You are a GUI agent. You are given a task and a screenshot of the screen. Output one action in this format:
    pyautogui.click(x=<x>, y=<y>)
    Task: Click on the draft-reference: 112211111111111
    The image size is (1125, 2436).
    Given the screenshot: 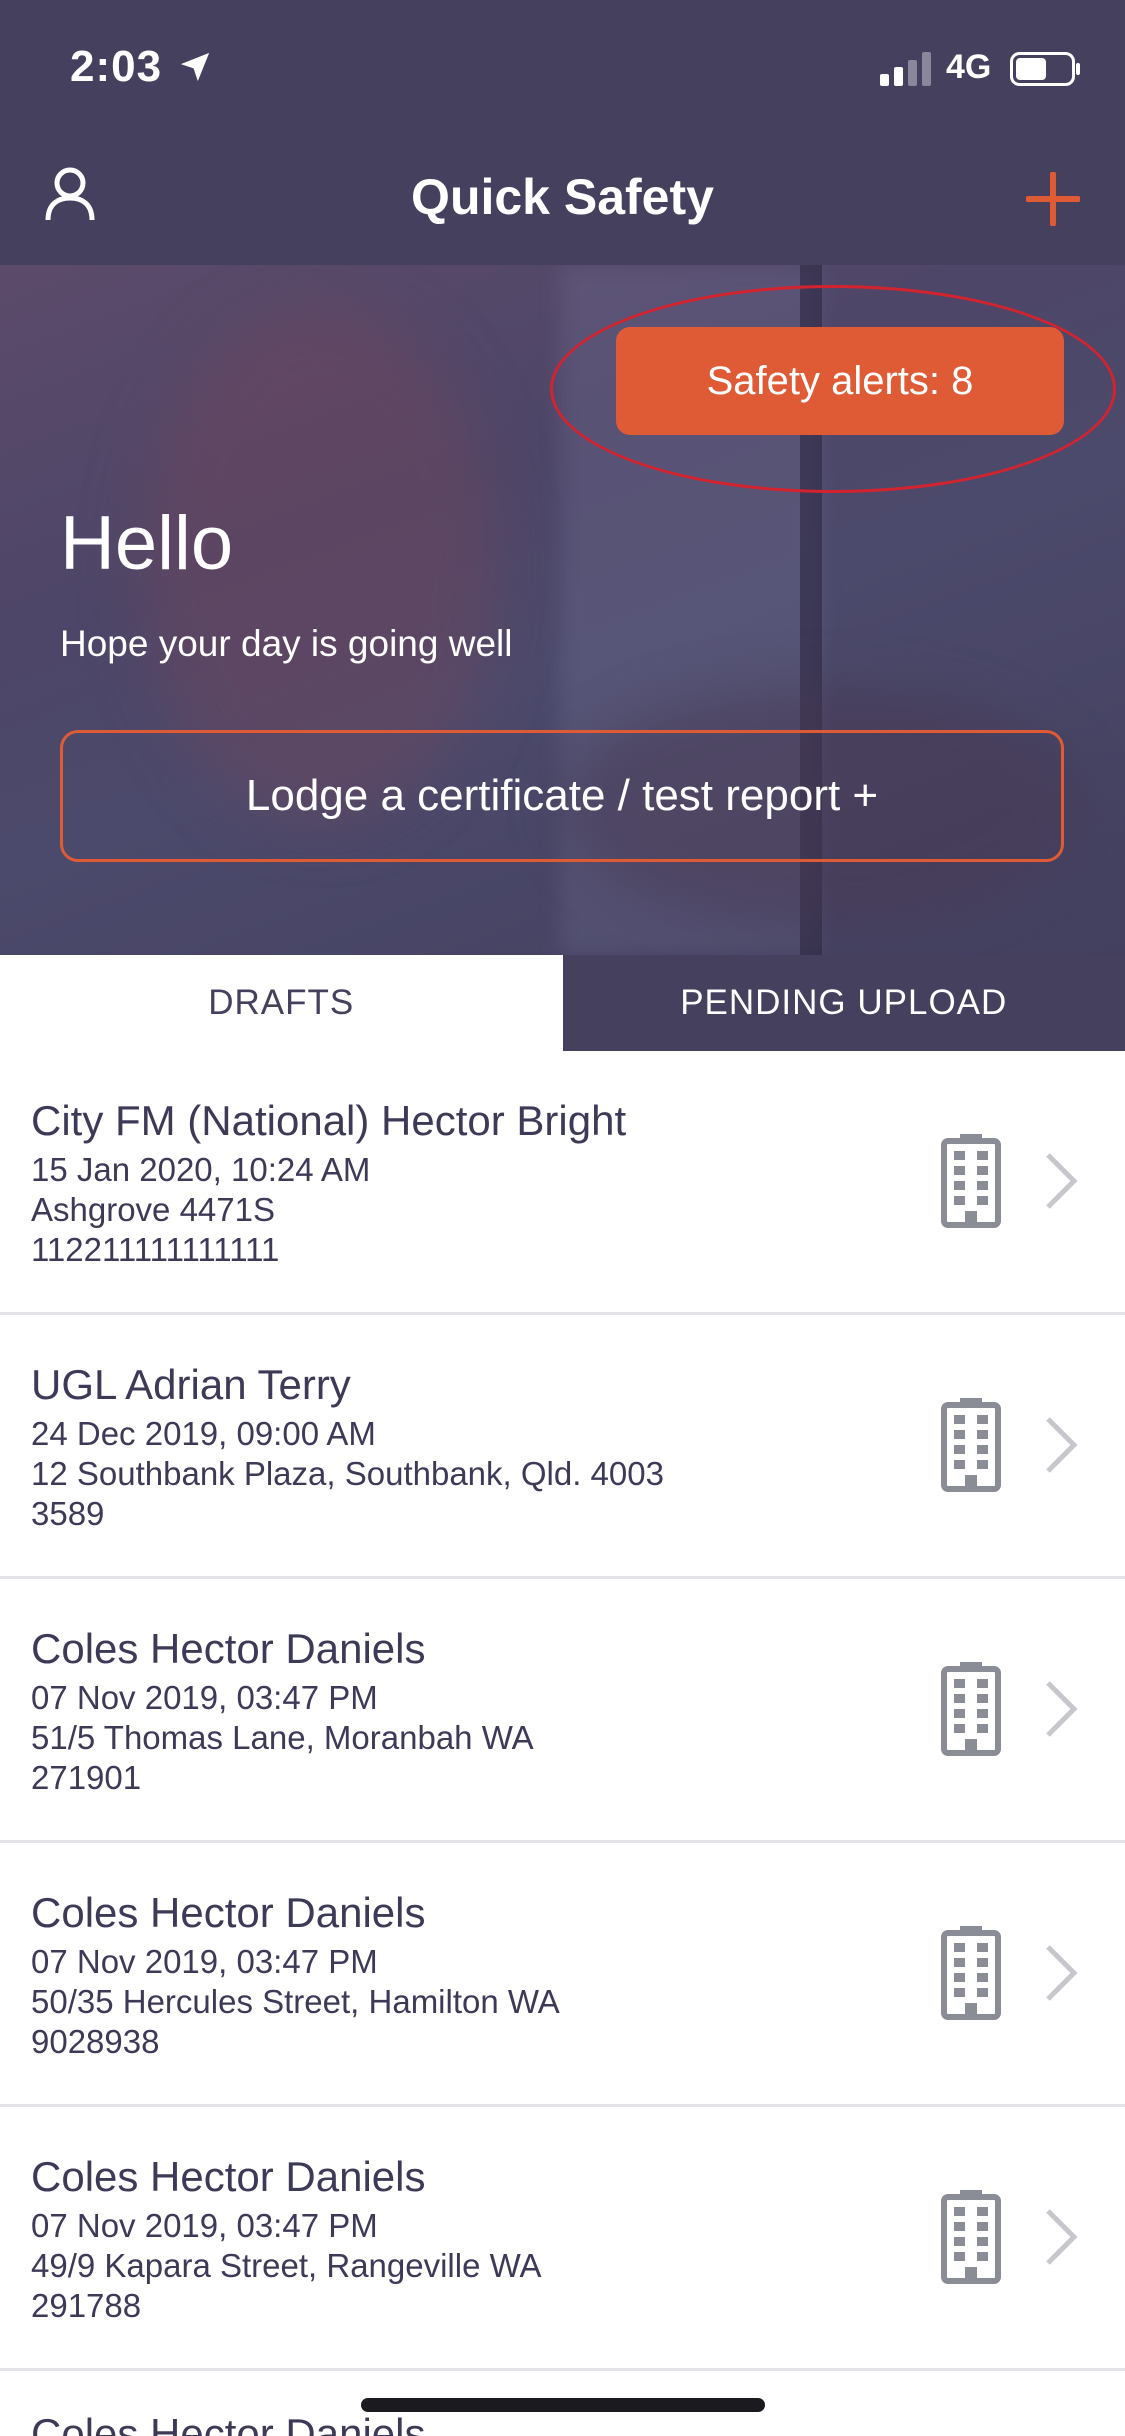 What is the action you would take?
    pyautogui.click(x=155, y=1249)
    